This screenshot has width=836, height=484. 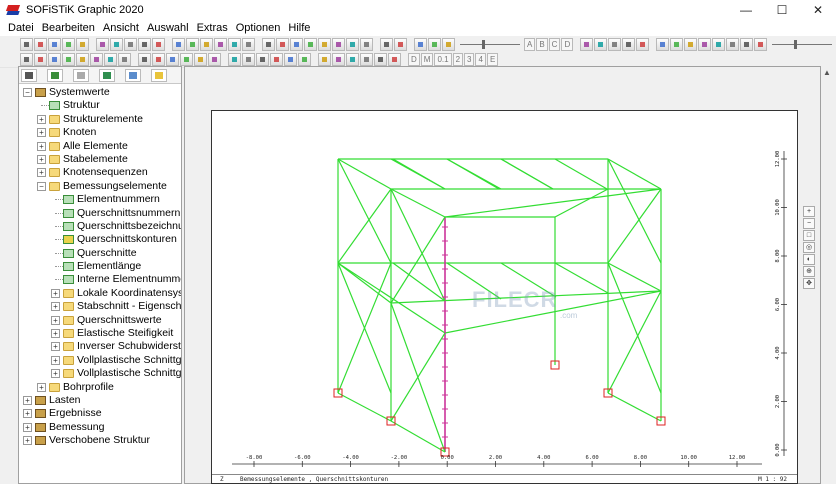 I want to click on menu-hilfe: Hilfe, so click(x=299, y=28).